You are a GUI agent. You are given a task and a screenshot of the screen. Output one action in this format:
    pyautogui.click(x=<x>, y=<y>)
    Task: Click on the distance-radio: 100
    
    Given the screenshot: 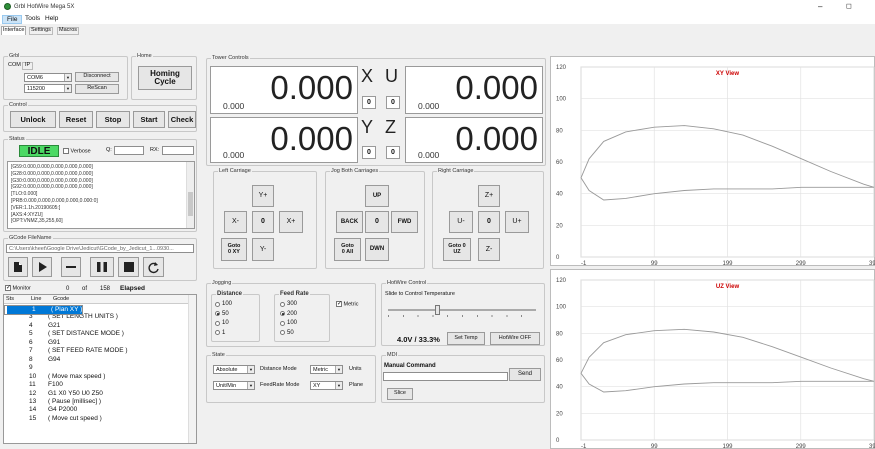 What is the action you would take?
    pyautogui.click(x=223, y=304)
    